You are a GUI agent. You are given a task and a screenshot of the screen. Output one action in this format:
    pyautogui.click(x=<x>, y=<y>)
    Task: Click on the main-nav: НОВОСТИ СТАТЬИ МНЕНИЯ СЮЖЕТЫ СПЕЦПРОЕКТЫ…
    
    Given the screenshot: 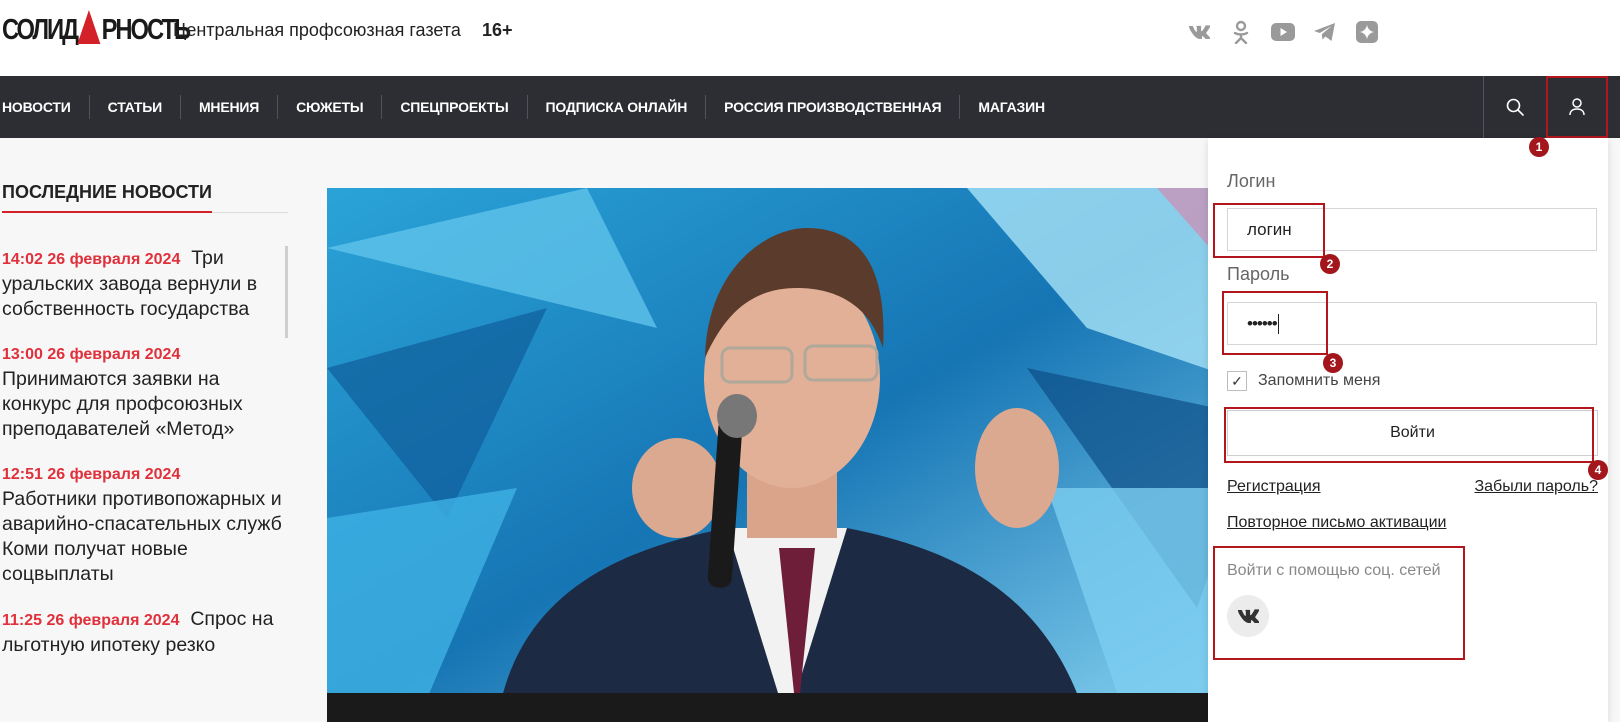 What is the action you would take?
    pyautogui.click(x=810, y=107)
    